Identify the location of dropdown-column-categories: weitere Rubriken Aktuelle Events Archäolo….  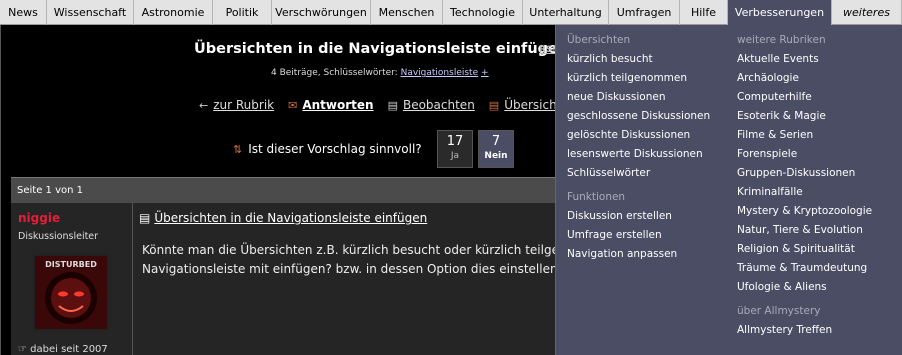
(804, 185).